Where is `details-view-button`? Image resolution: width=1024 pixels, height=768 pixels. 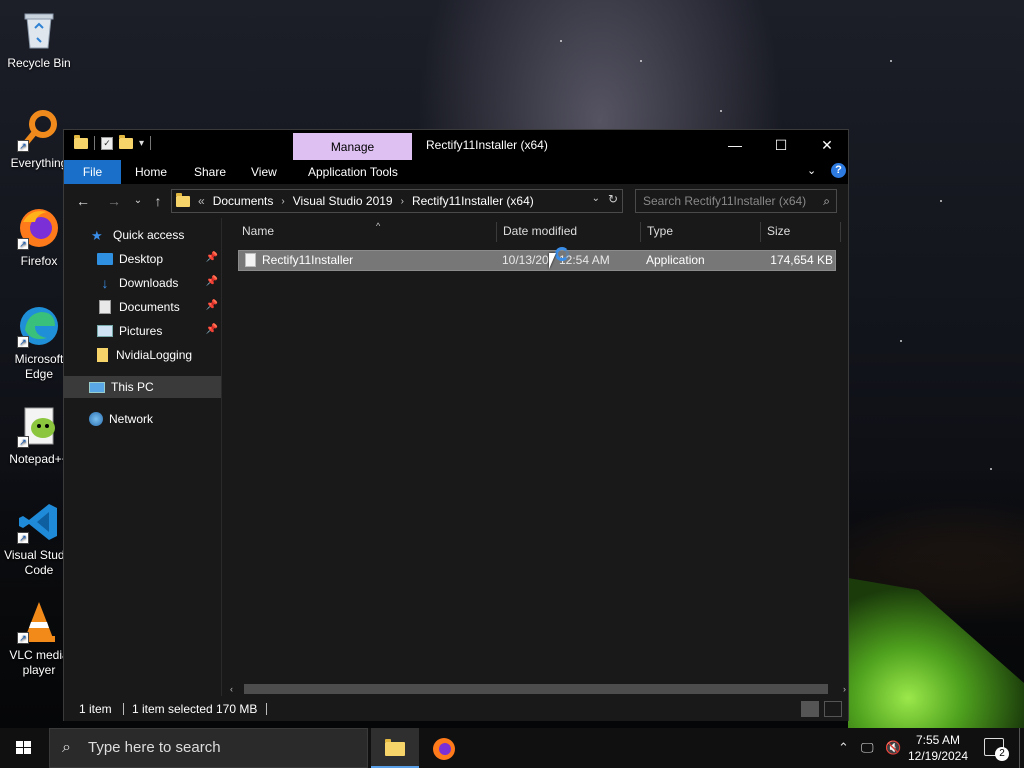 details-view-button is located at coordinates (810, 709).